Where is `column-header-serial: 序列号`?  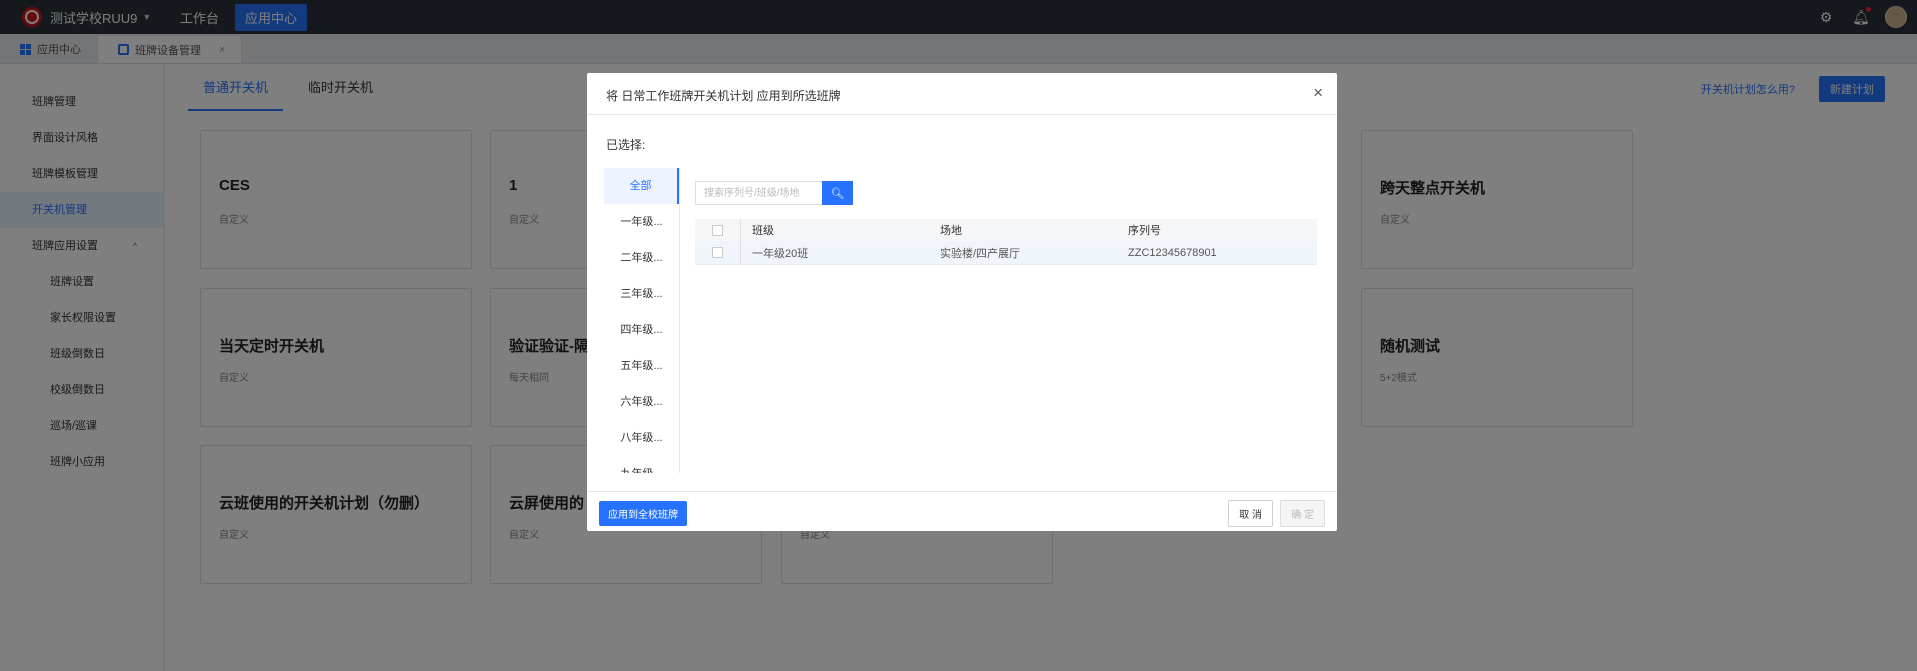
column-header-serial: 序列号 is located at coordinates (1144, 231).